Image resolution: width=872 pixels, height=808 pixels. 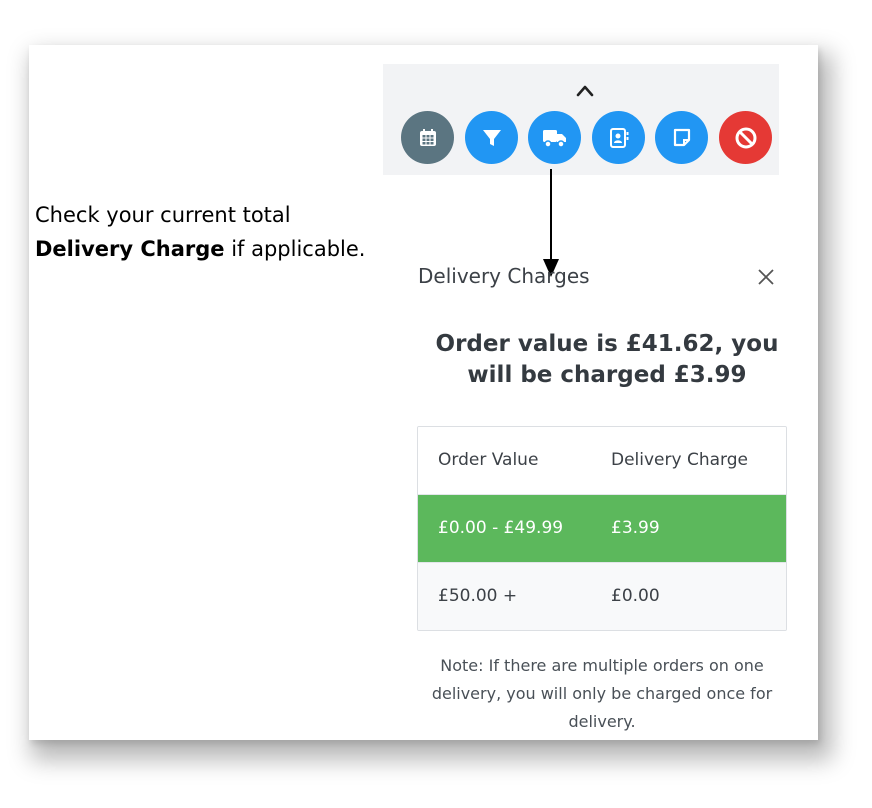 I want to click on ban-icon, so click(x=745, y=137).